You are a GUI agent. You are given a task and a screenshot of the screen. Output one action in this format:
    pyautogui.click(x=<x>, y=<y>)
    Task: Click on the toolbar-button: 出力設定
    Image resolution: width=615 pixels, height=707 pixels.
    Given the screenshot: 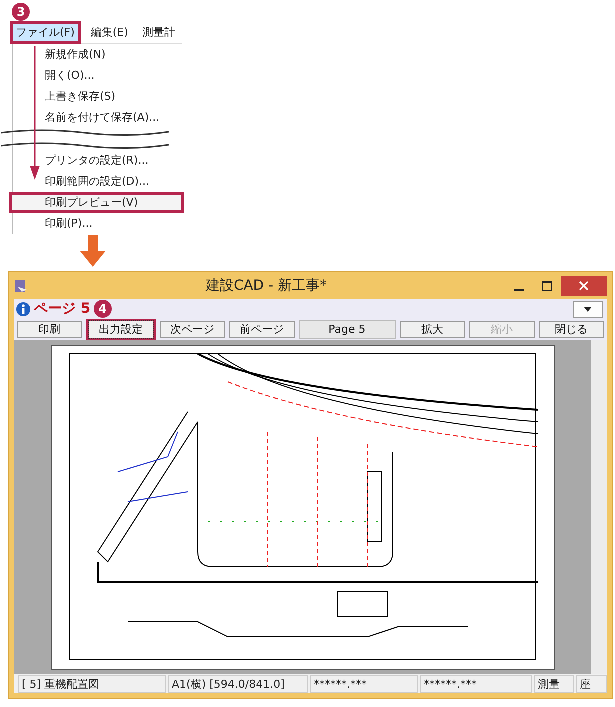 What is the action you would take?
    pyautogui.click(x=121, y=329)
    